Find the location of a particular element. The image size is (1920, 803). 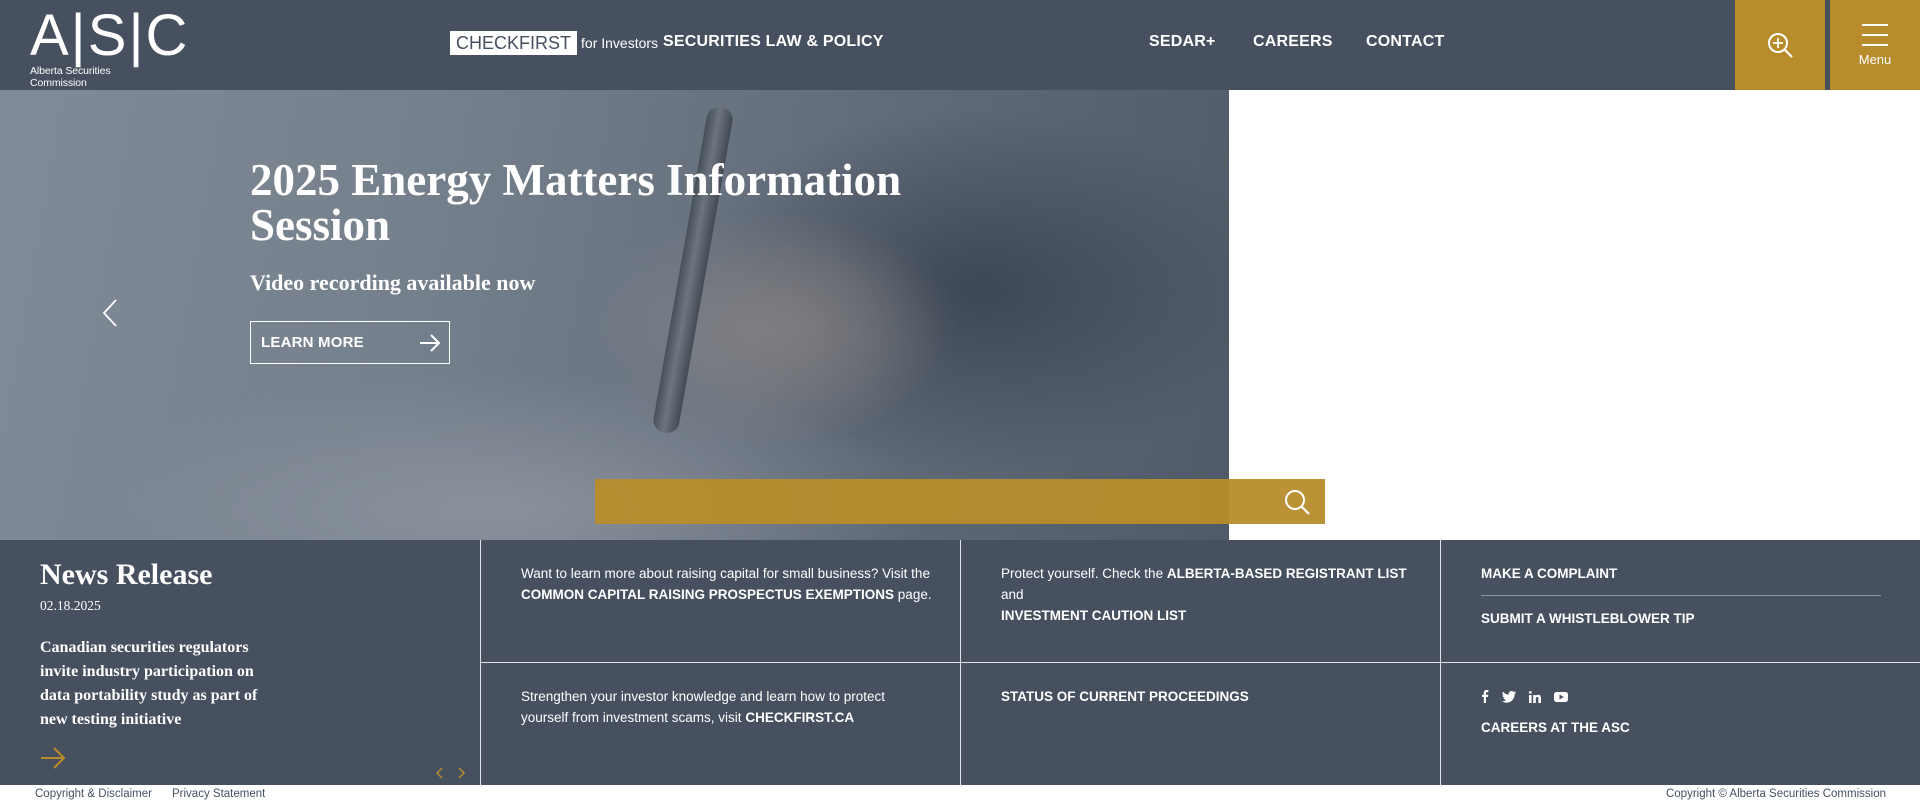

nav-contact: CONTACT is located at coordinates (1405, 42).